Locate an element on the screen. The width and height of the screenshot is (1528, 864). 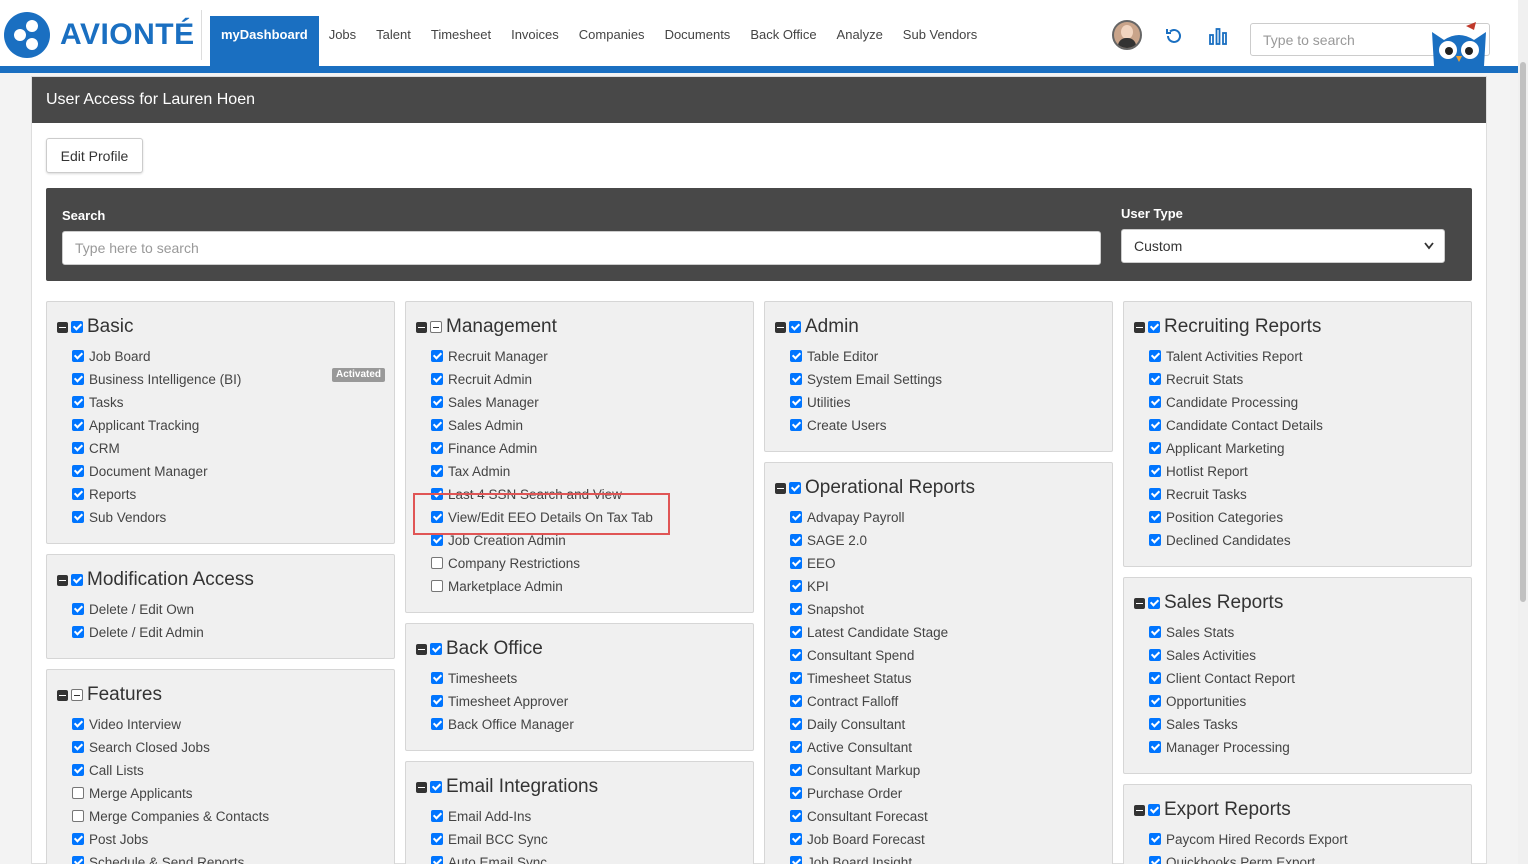
permission-recruit-stats: Recruit Stats is located at coordinates (1196, 379).